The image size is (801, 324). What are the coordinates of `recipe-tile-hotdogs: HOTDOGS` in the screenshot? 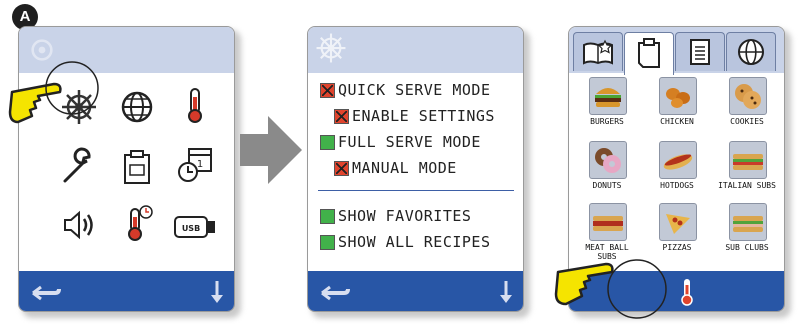 It's located at (677, 172).